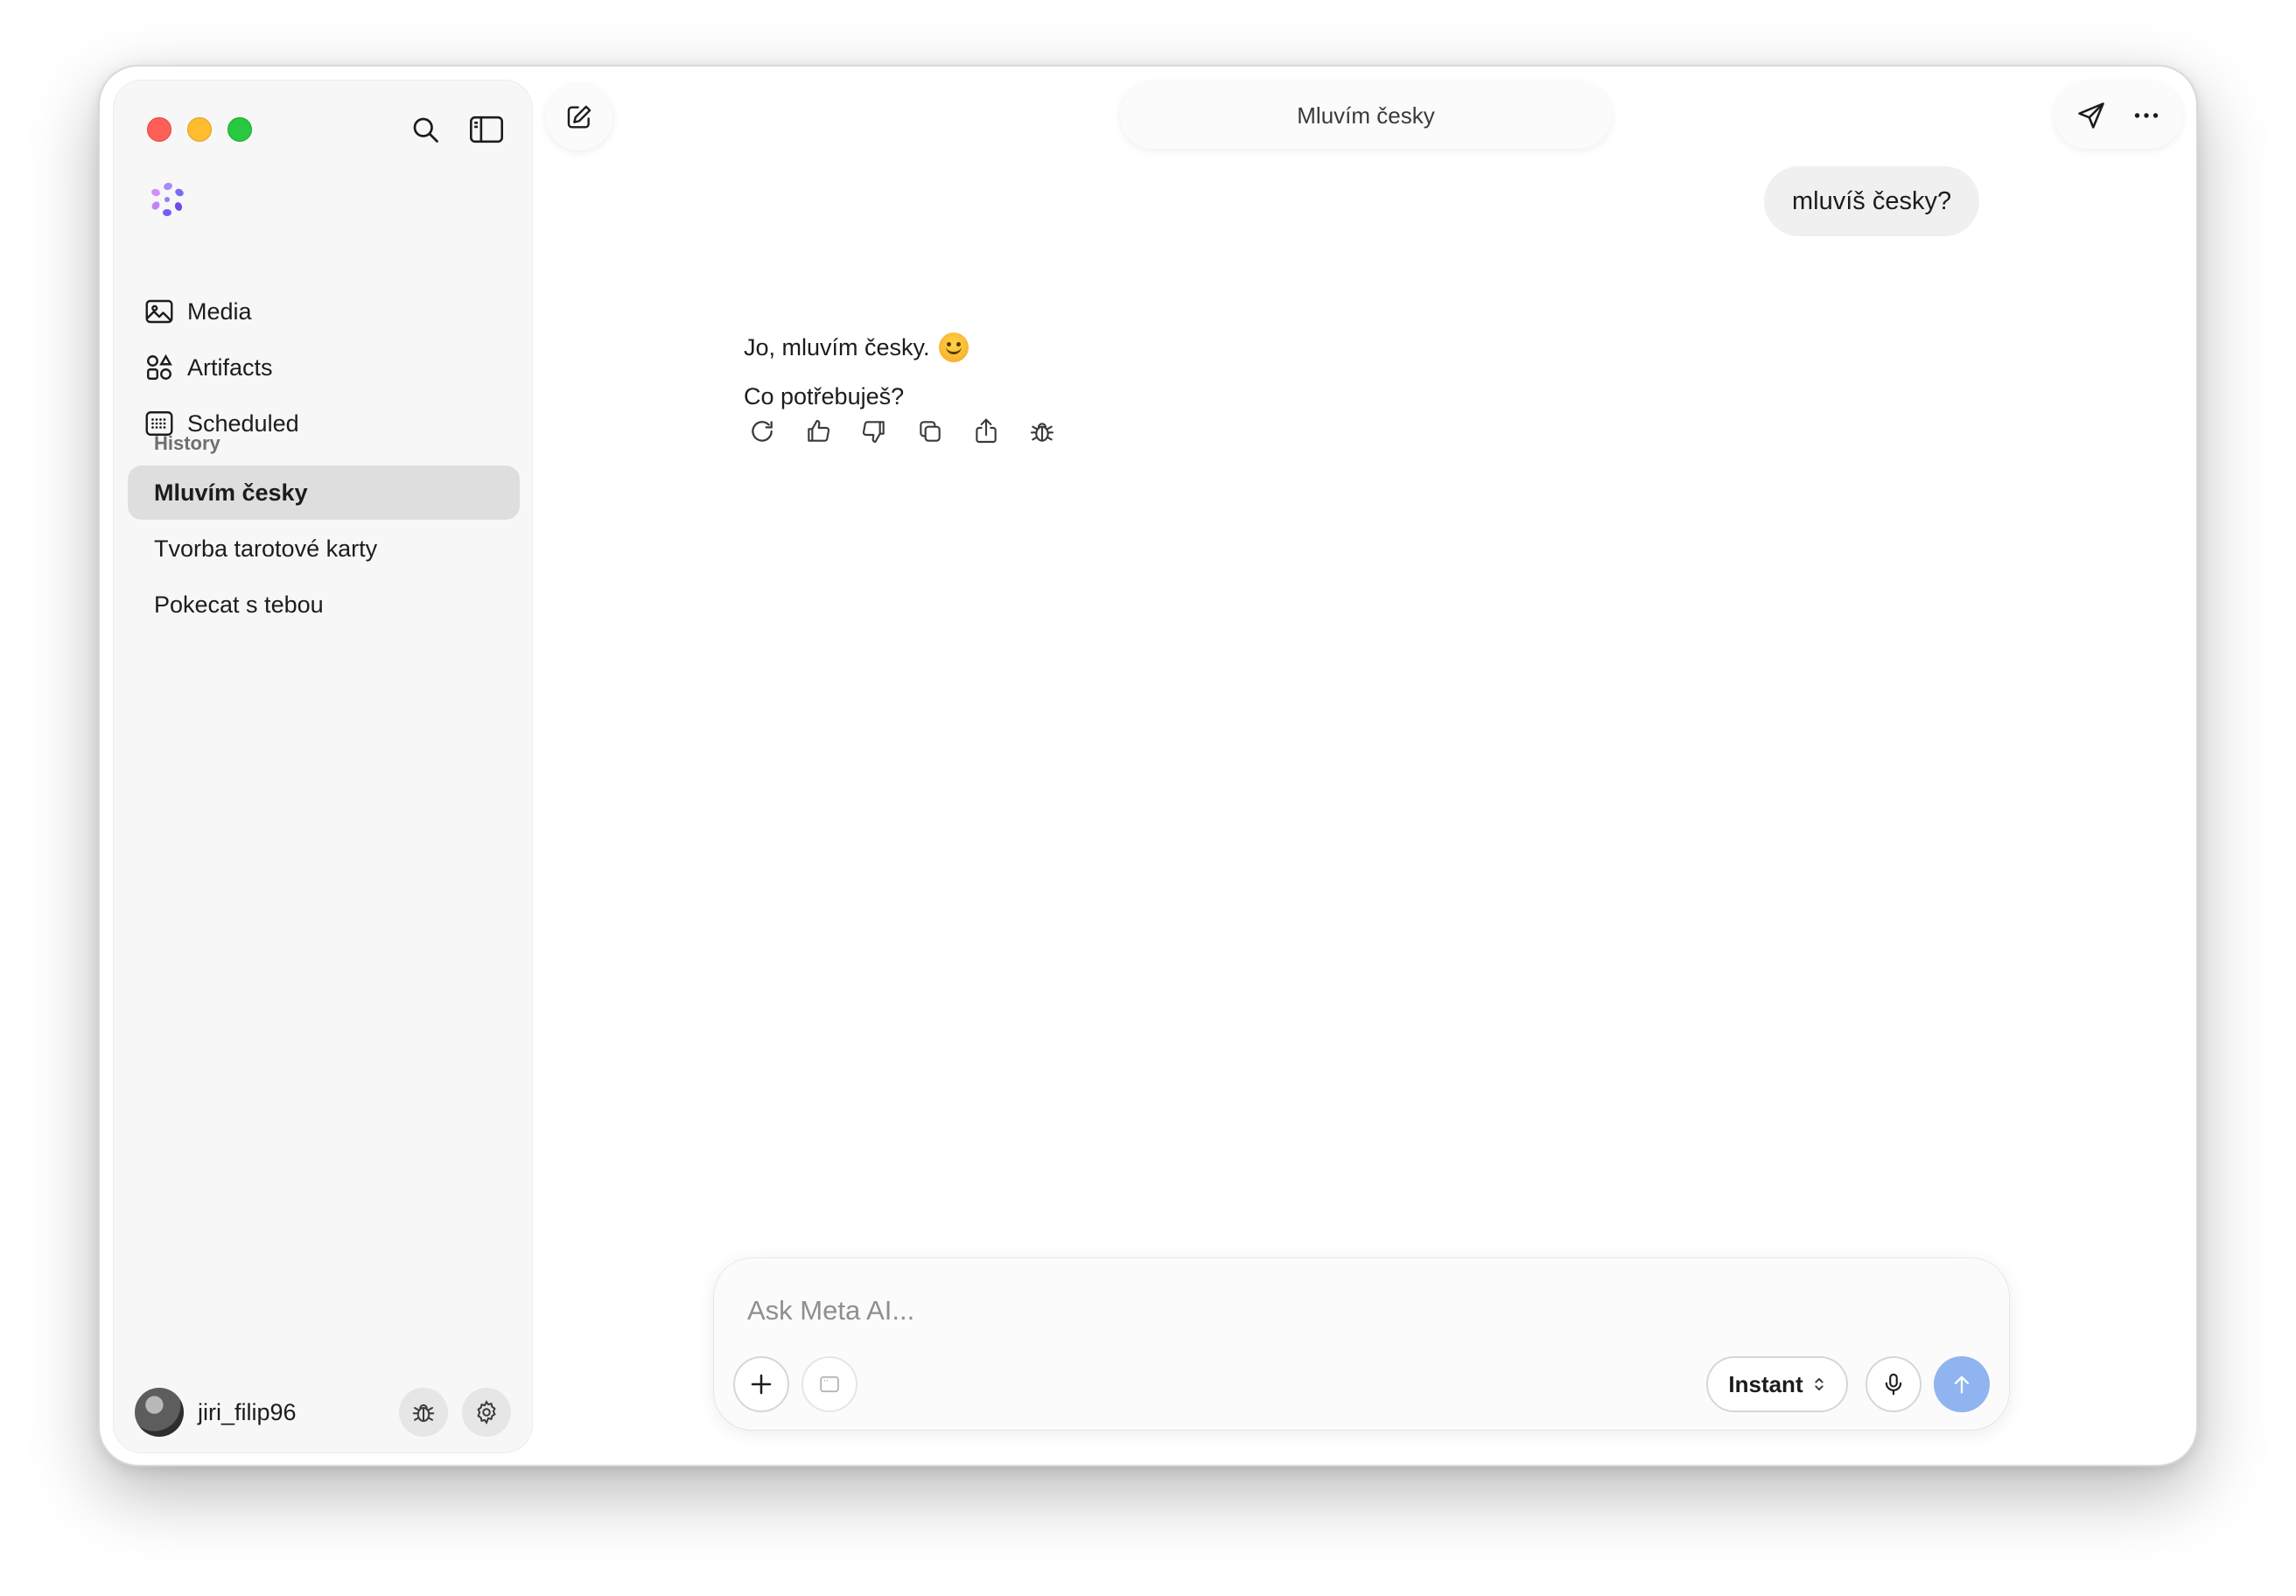  I want to click on send-button, so click(1962, 1384).